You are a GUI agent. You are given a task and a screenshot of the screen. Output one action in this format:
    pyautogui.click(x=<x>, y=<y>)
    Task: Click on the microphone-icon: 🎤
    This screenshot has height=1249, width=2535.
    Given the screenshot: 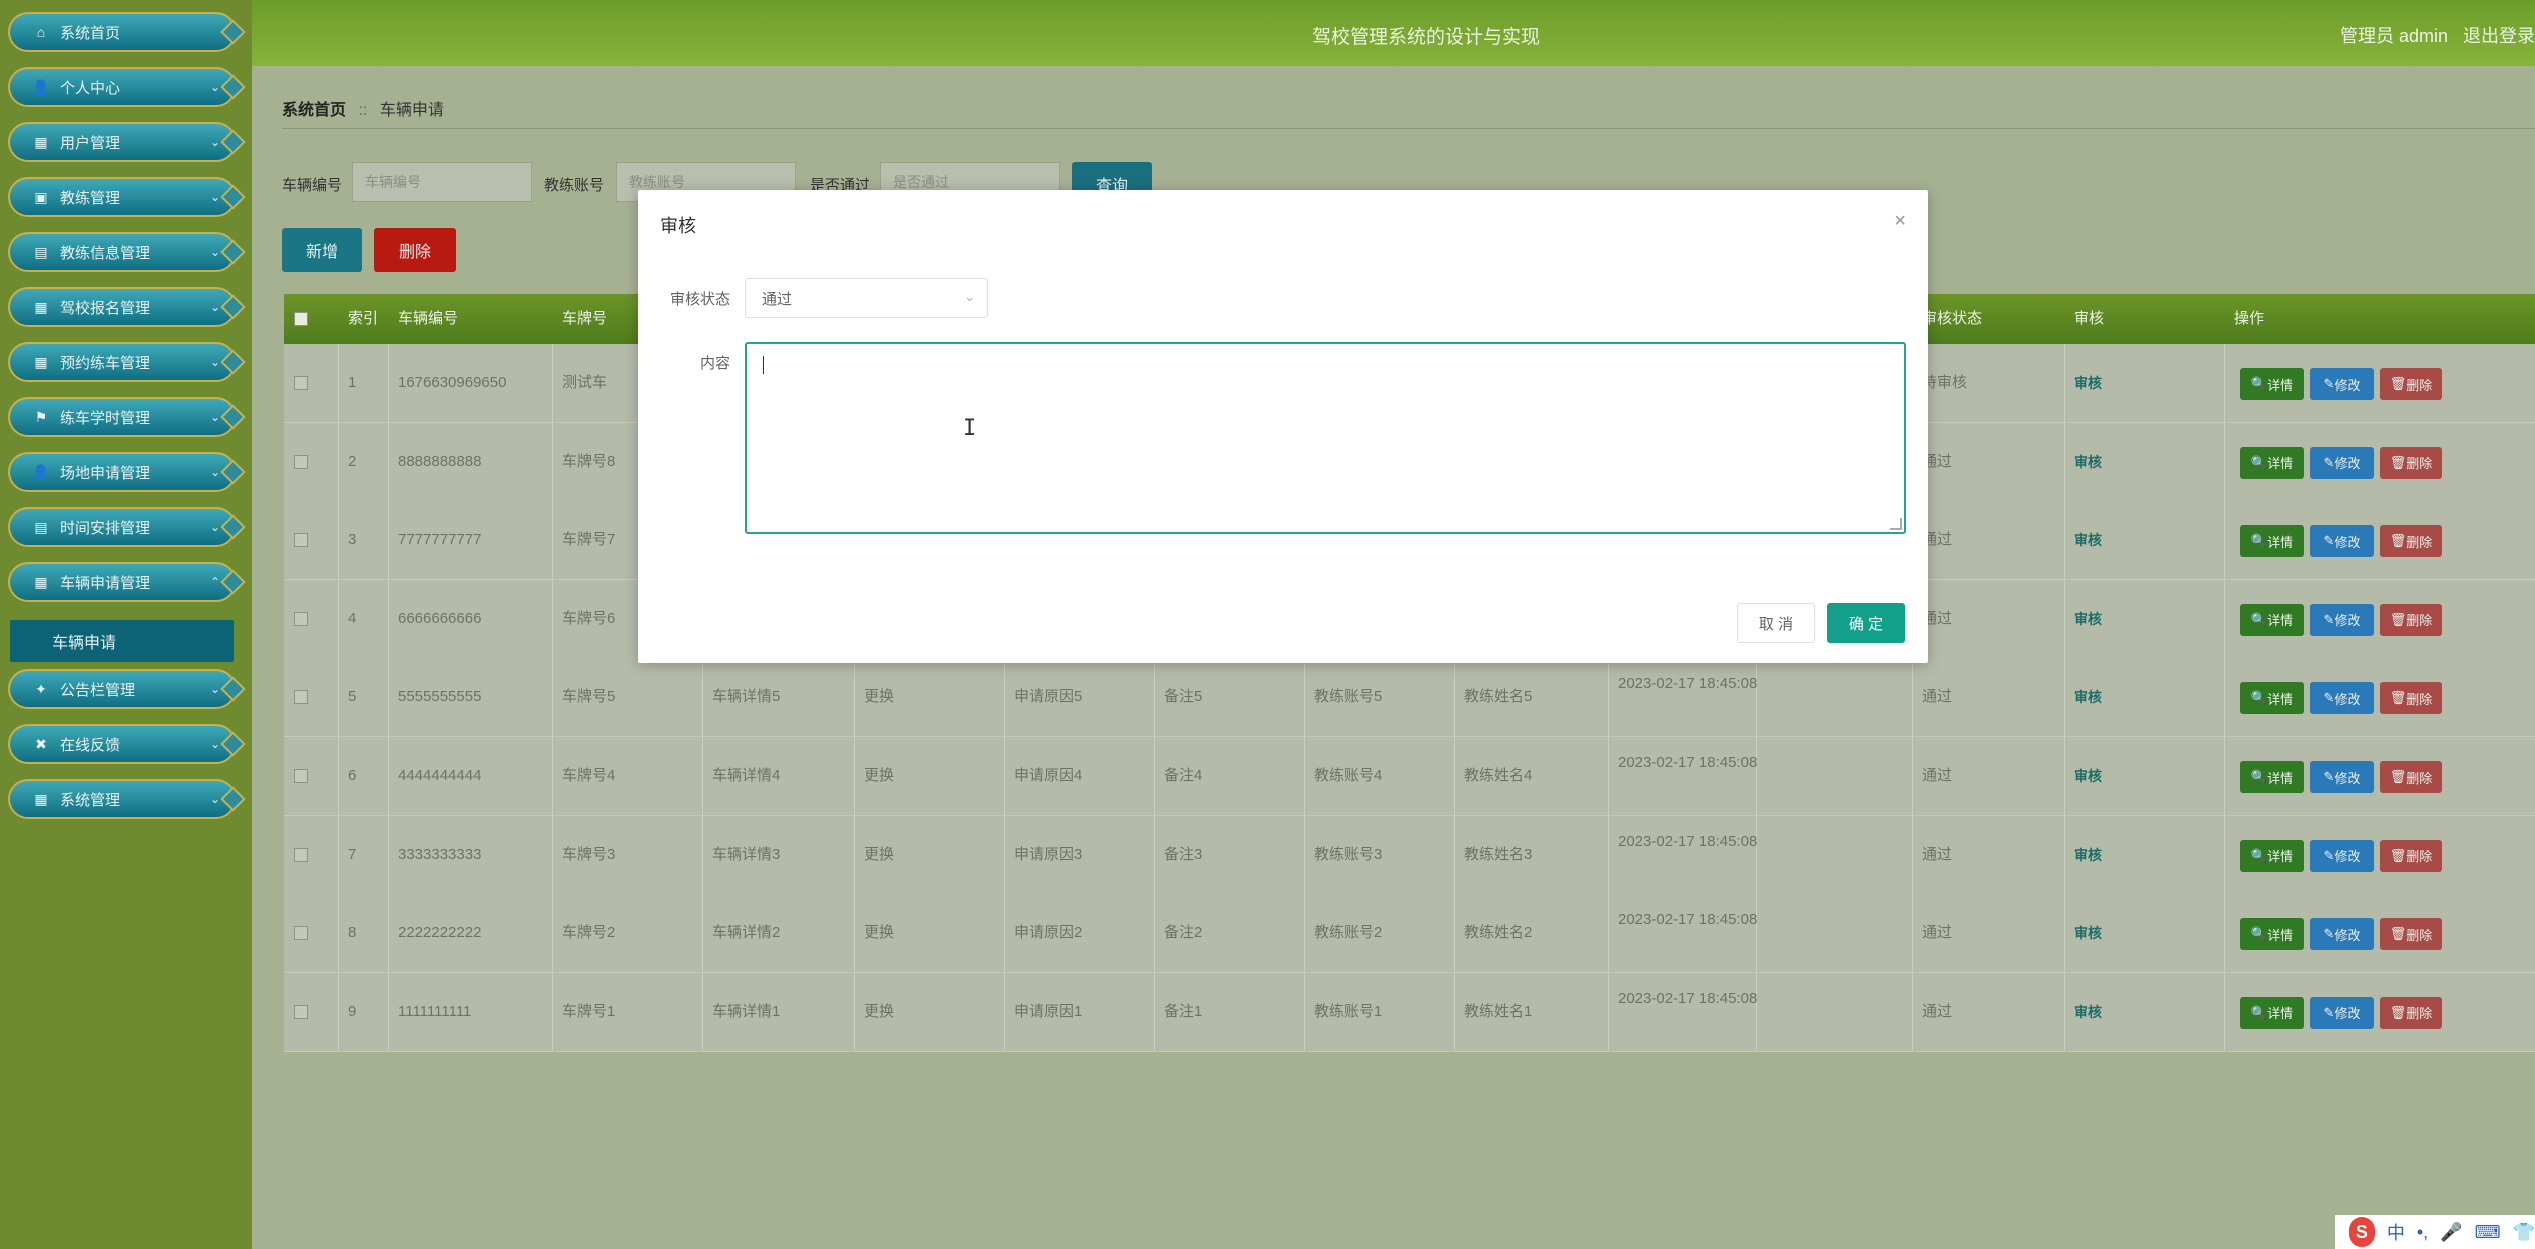 What is the action you would take?
    pyautogui.click(x=2451, y=1232)
    